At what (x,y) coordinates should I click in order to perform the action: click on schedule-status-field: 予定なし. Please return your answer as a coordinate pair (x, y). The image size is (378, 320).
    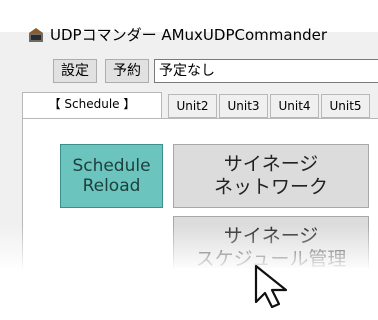
    Looking at the image, I should click on (266, 71).